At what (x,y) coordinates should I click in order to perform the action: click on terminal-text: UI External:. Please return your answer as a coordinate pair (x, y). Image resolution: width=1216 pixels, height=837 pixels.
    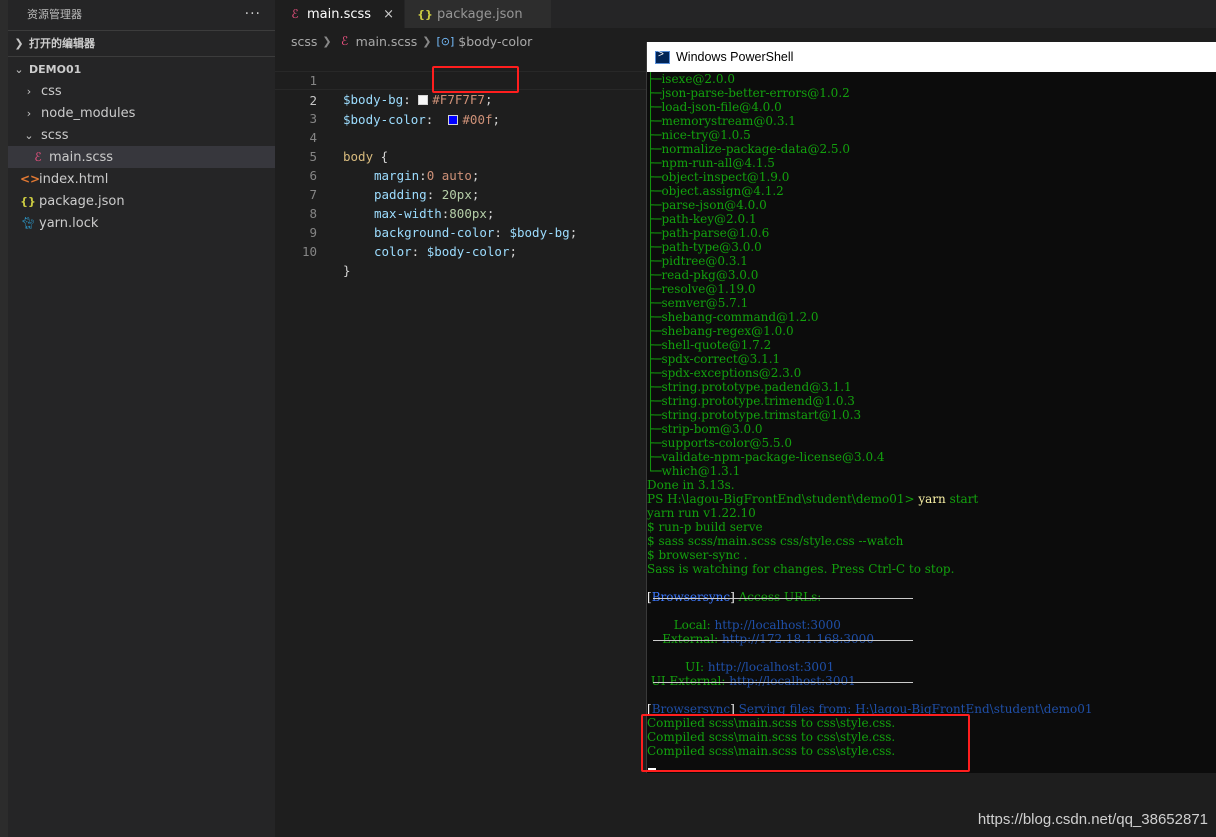
    Looking at the image, I should click on (688, 681).